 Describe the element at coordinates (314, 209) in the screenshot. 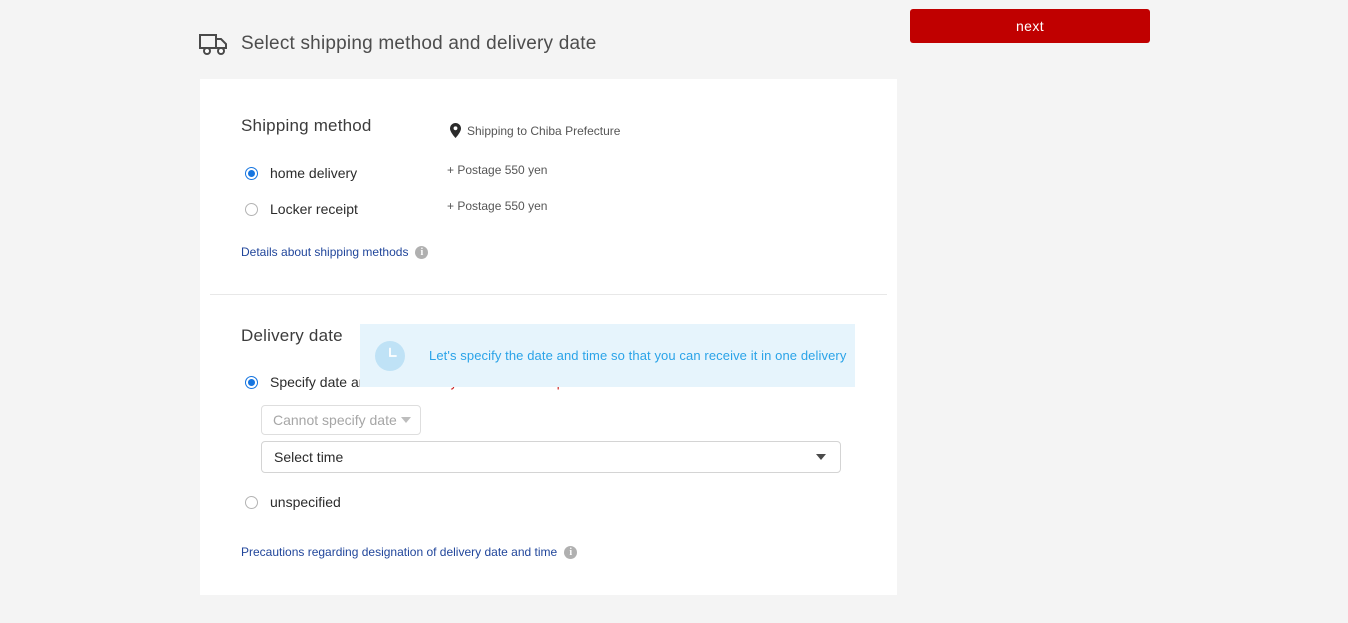

I see `shipping-option-label: Locker receipt` at that location.